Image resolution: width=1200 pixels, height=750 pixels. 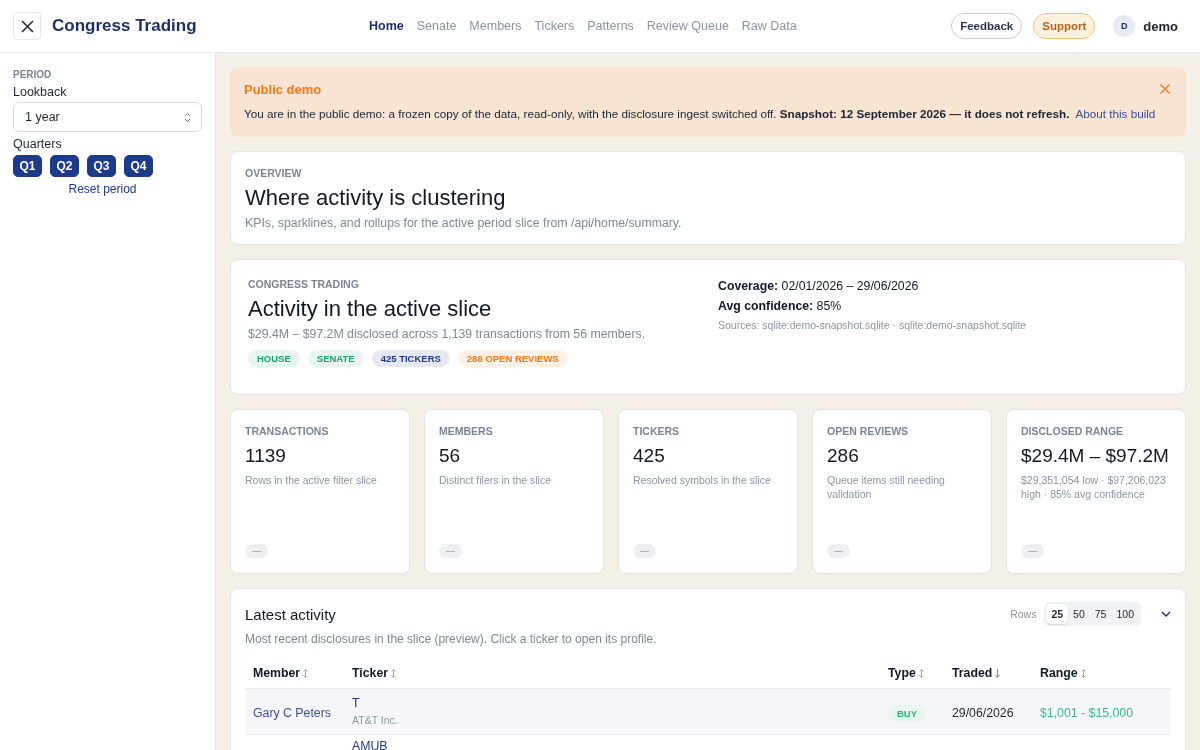 I want to click on section-title: Activity in the active slice, so click(x=370, y=309).